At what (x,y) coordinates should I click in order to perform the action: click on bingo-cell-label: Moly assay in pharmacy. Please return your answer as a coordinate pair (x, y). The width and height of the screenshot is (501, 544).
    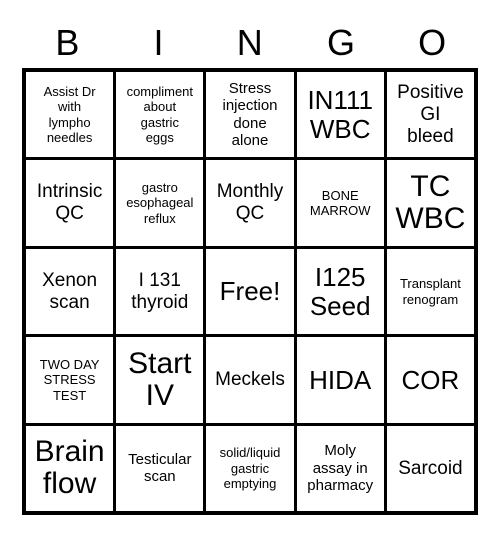
    Looking at the image, I should click on (340, 468).